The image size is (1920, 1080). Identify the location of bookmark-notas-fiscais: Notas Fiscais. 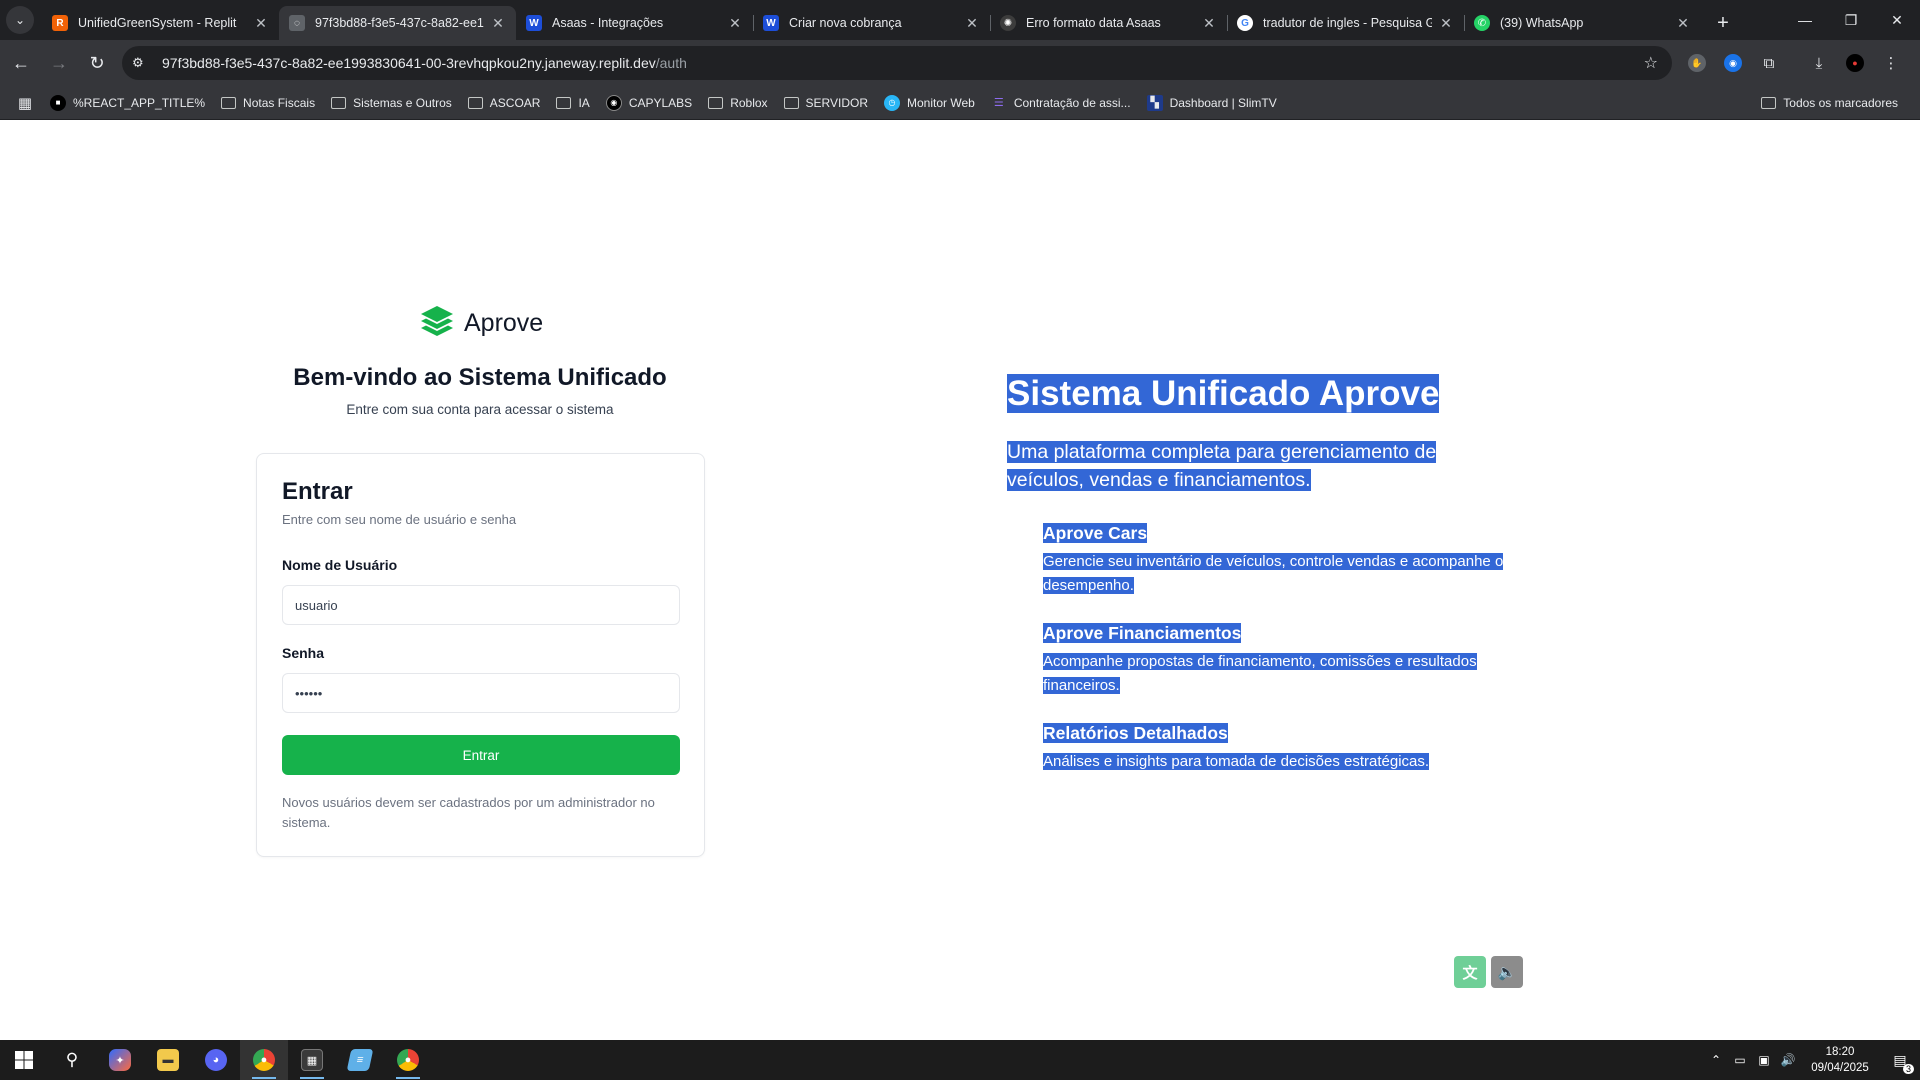
(268, 103).